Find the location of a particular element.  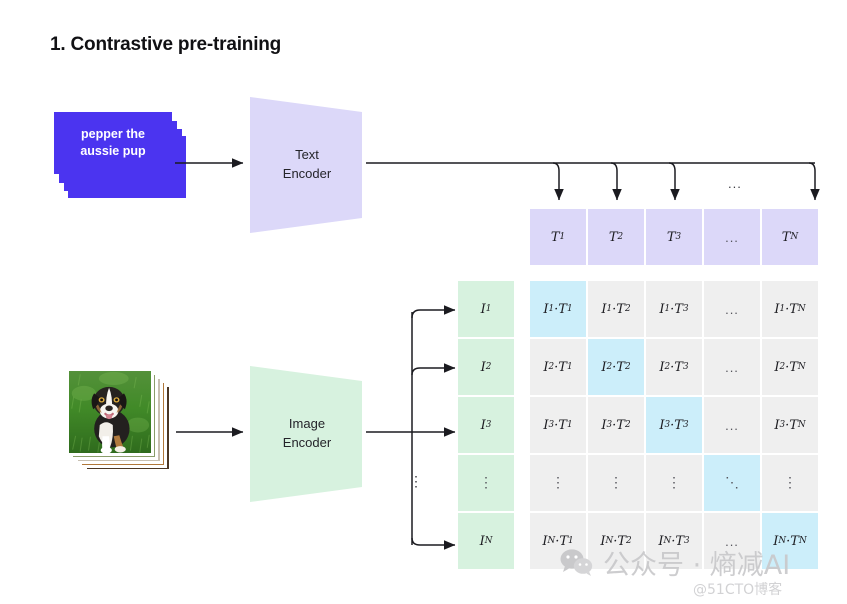

similarity-cell-r1-c5: I 1 ·T N is located at coordinates (790, 309).